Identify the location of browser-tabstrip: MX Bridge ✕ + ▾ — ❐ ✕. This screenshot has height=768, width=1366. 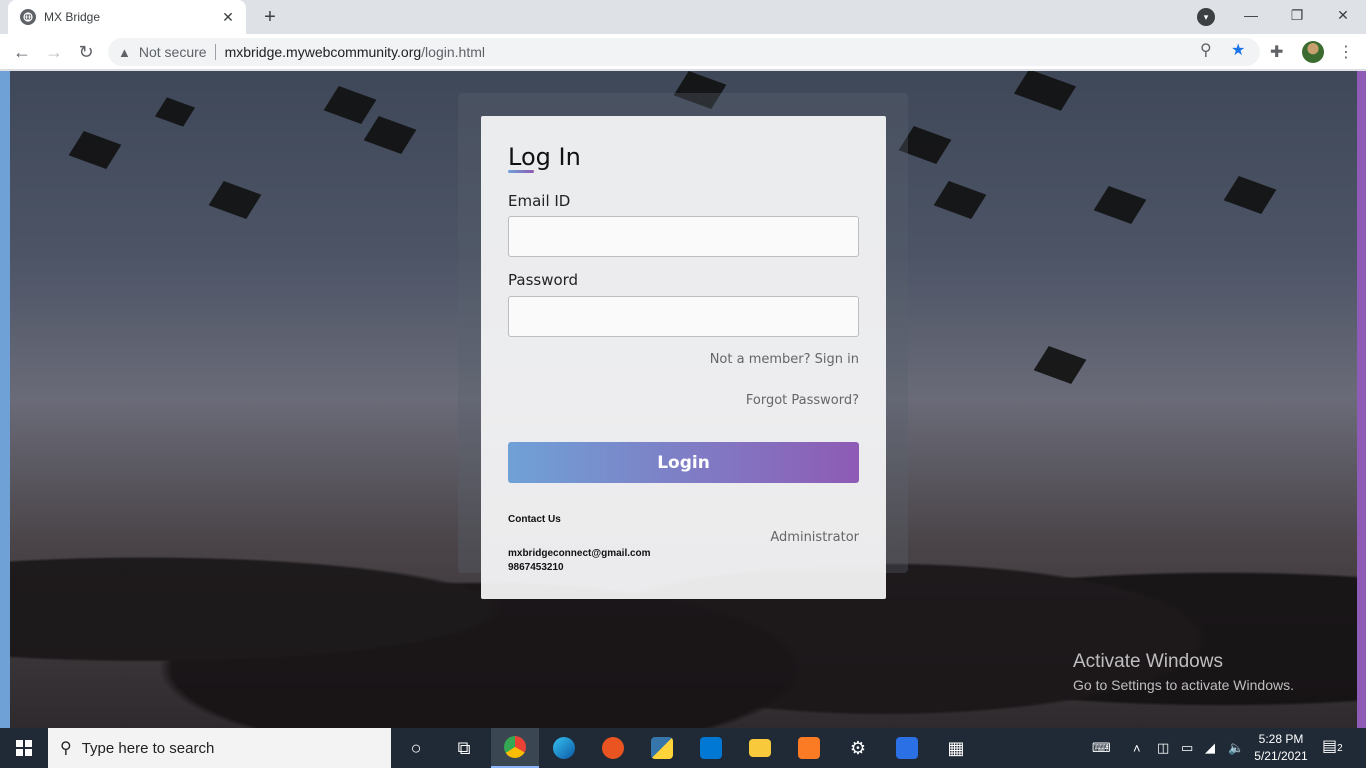
(683, 17).